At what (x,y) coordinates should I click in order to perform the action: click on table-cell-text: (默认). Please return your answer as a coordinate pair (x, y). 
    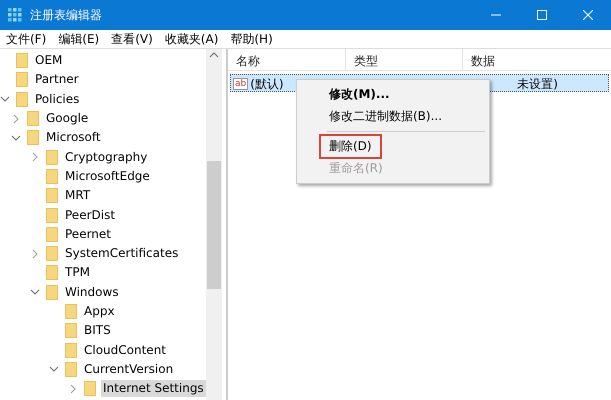
    Looking at the image, I should click on (267, 83).